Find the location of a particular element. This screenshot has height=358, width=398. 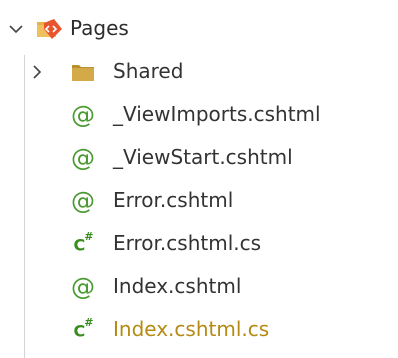

tree-node-error-cs: C# Error.cshtml.cs is located at coordinates (199, 244).